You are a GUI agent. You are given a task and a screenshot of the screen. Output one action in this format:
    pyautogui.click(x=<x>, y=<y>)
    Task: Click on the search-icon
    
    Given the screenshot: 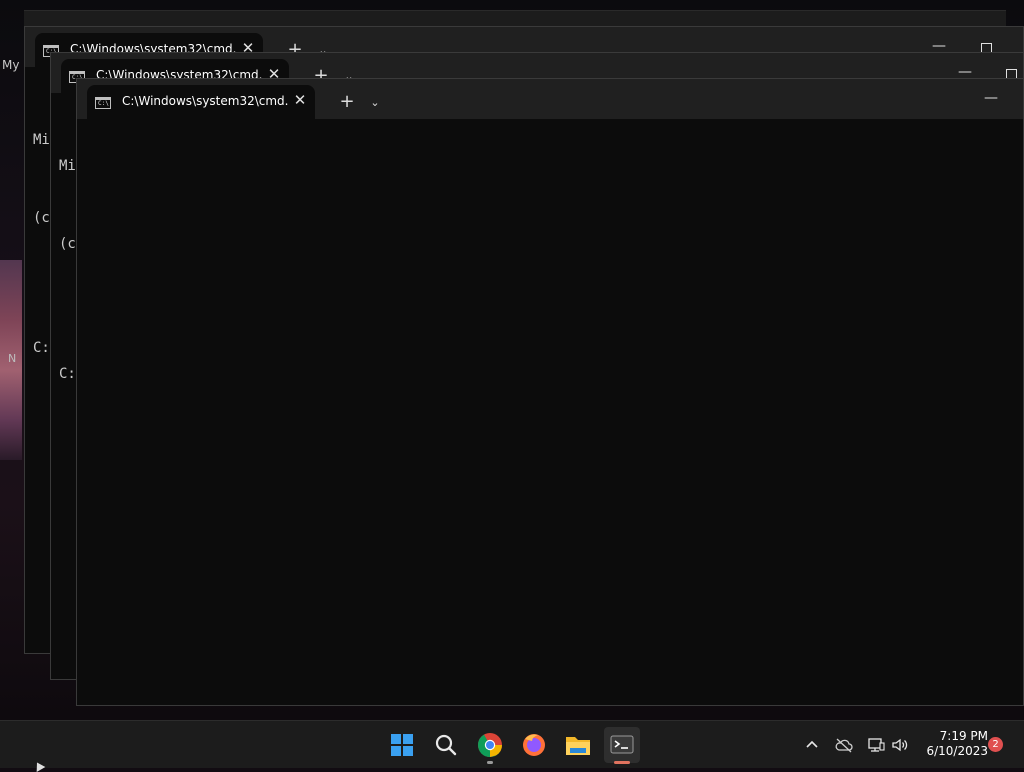 What is the action you would take?
    pyautogui.click(x=446, y=745)
    